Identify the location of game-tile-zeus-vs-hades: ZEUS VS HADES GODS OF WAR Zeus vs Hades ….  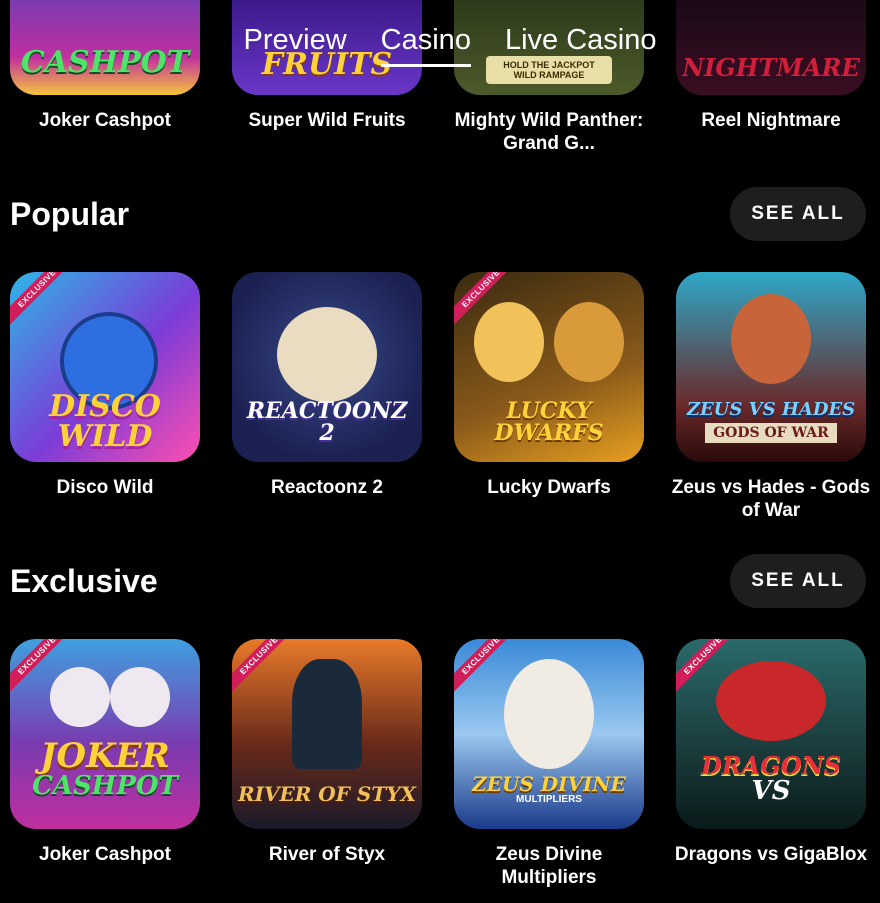
(771, 397).